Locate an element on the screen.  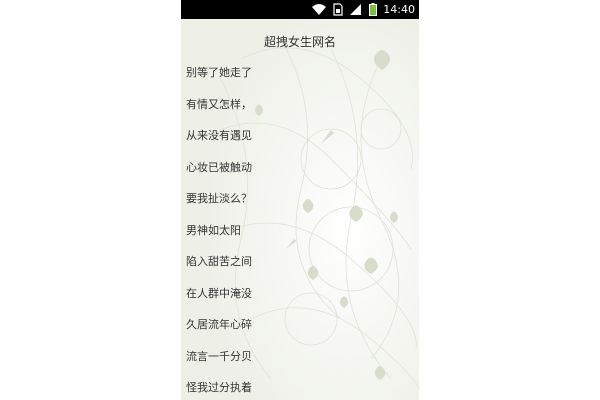
signal-icon is located at coordinates (355, 9).